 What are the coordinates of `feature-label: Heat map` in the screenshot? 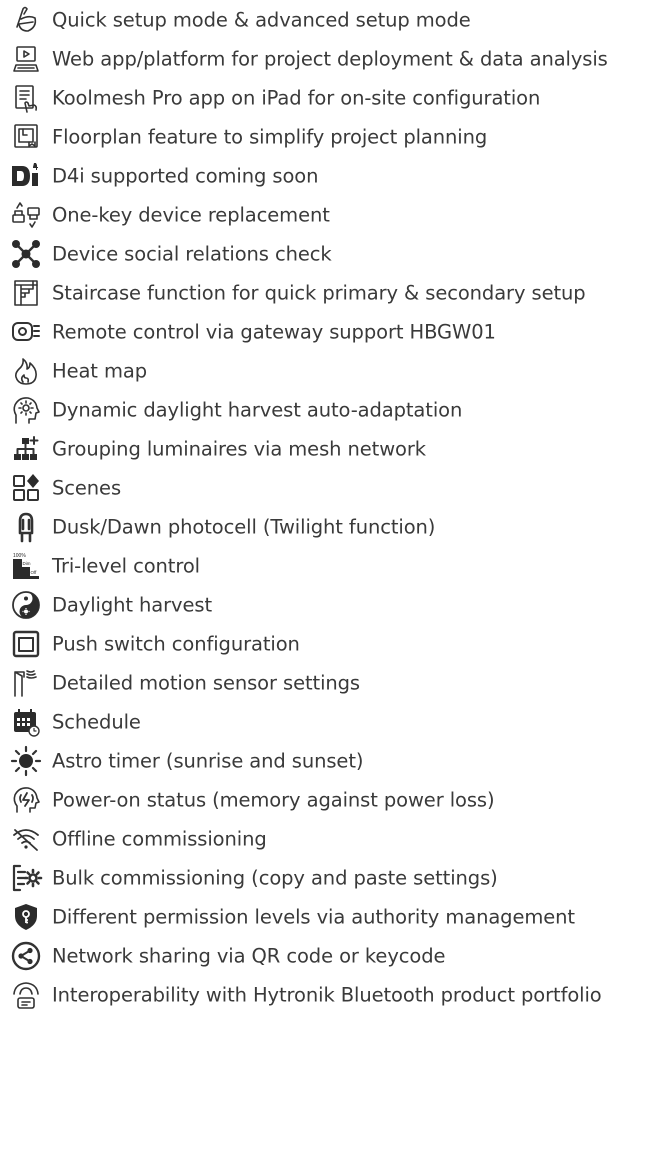 It's located at (99, 371).